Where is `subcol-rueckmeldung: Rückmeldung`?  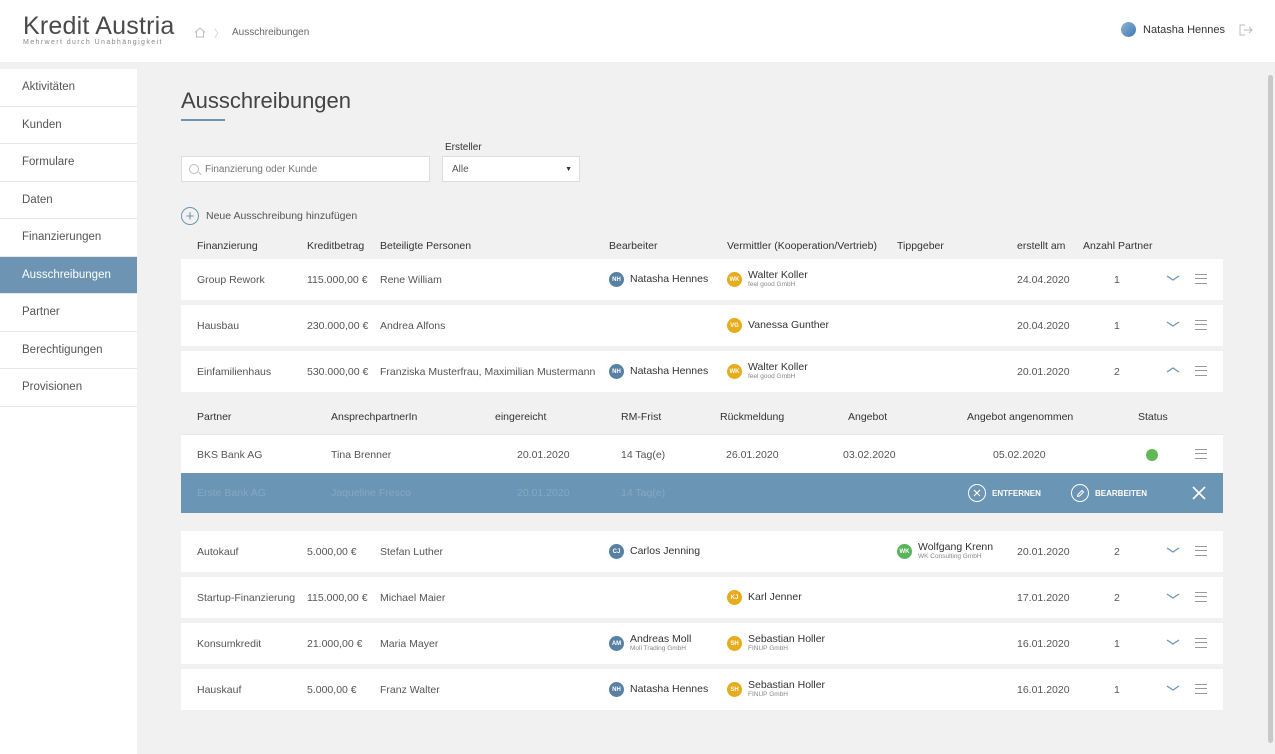
subcol-rueckmeldung: Rückmeldung is located at coordinates (752, 417).